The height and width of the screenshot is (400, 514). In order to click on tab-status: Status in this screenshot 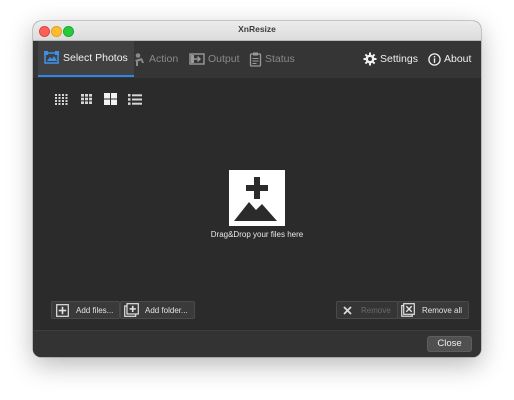, I will do `click(272, 59)`.